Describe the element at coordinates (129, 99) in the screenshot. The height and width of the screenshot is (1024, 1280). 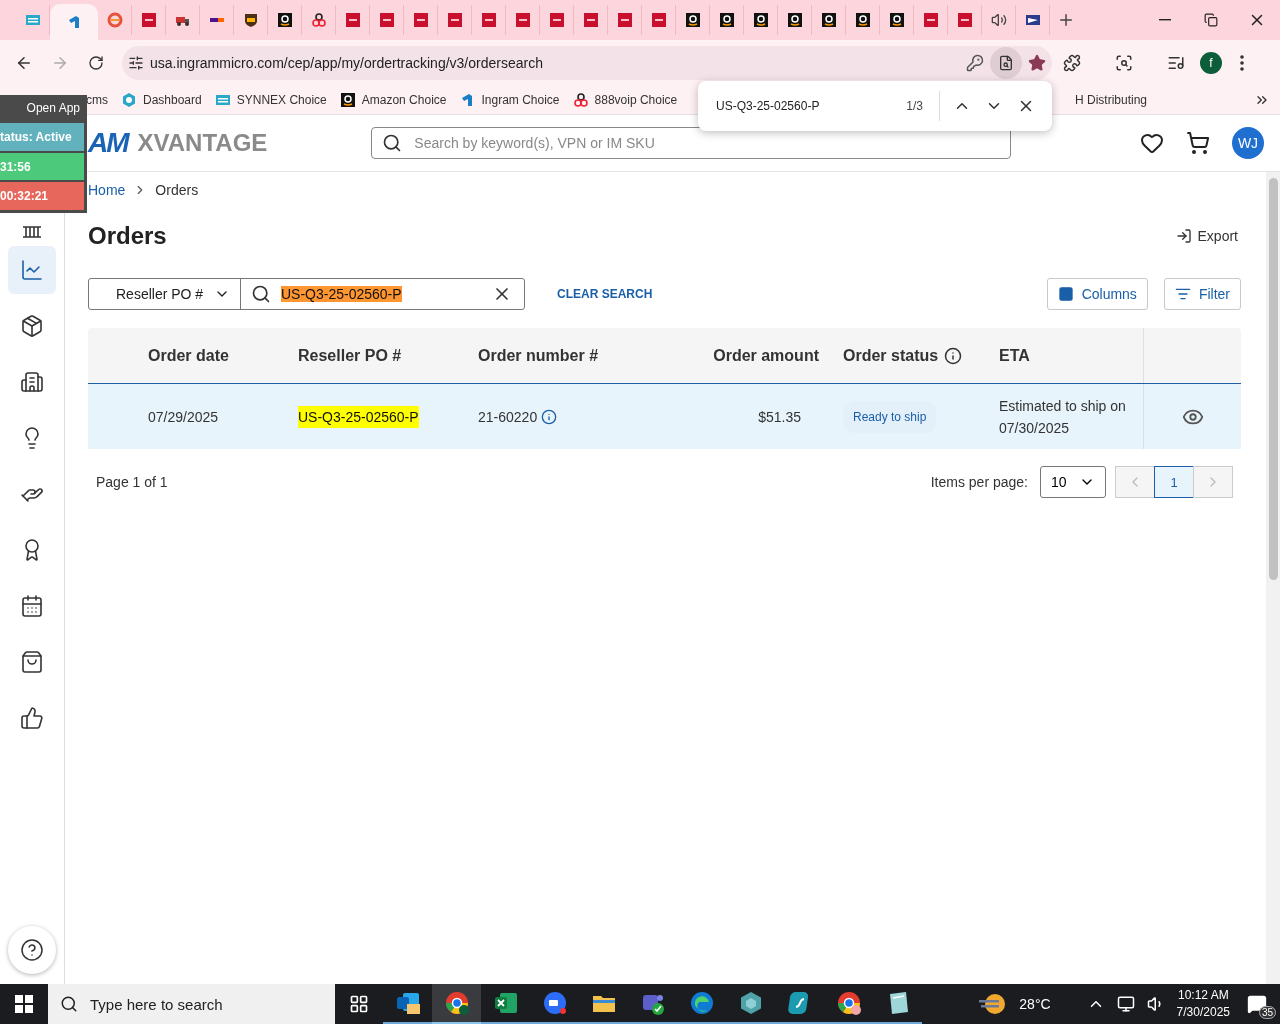
I see `hexagon-icon` at that location.